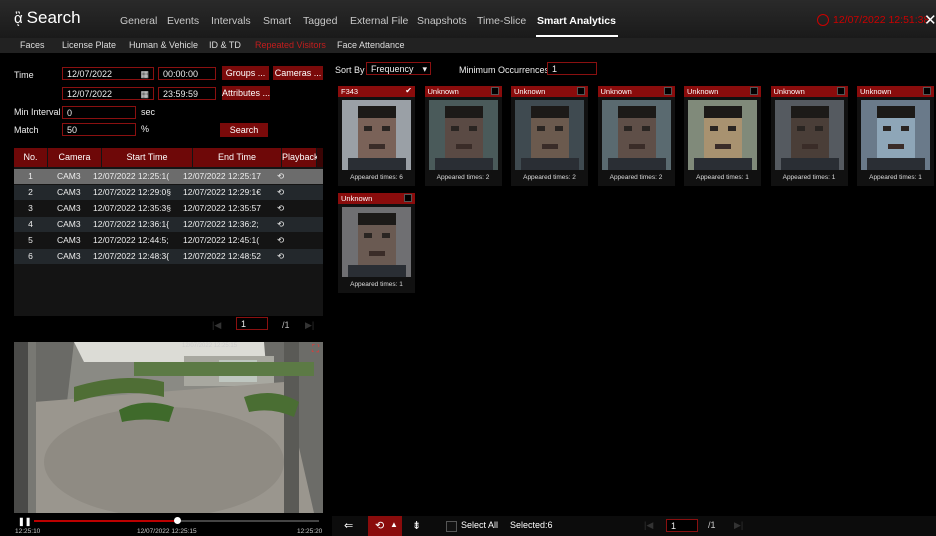 This screenshot has width=936, height=536. I want to click on dropdown-arrow-icon: ▲, so click(394, 524).